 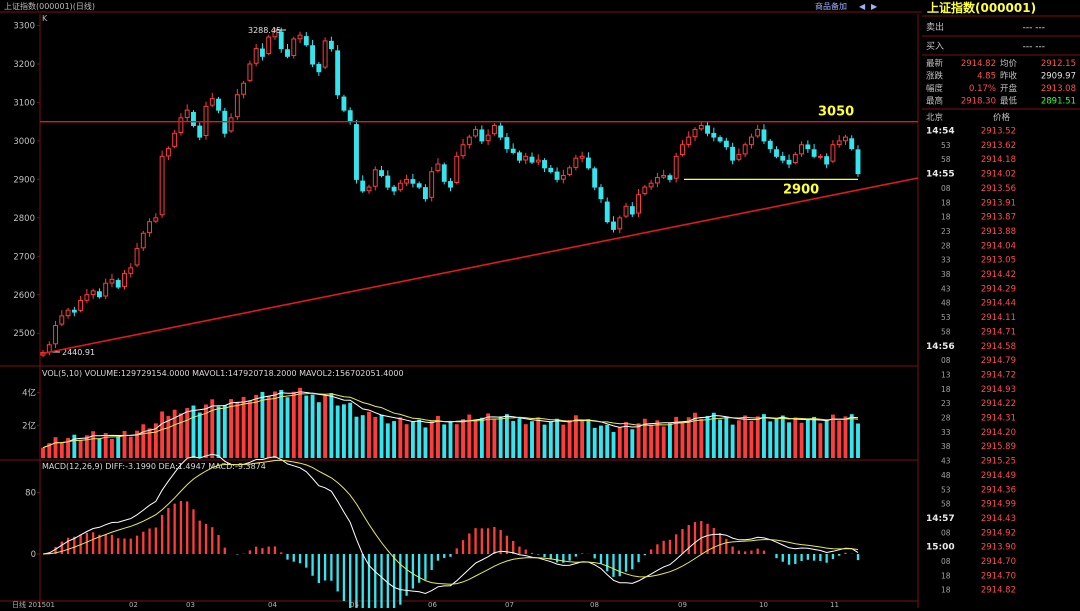 What do you see at coordinates (831, 6) in the screenshot?
I see `toolbar-link-add: 商品备加` at bounding box center [831, 6].